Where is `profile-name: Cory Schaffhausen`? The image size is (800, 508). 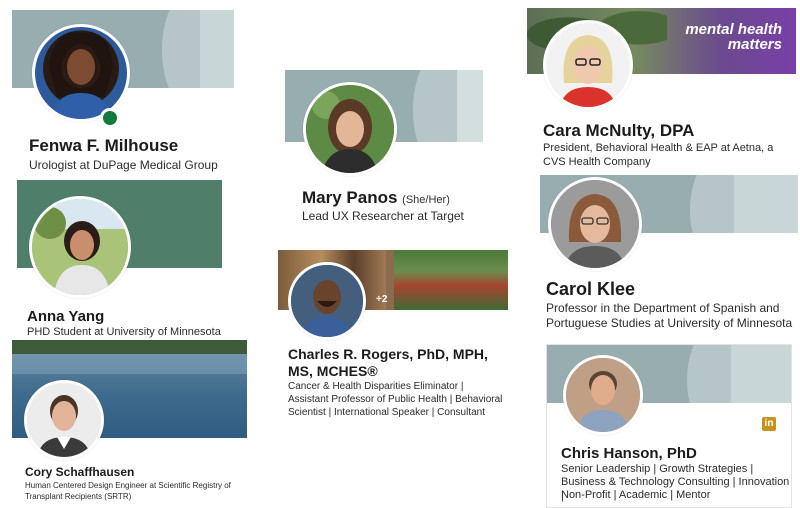
profile-name: Cory Schaffhausen is located at coordinates (79, 472).